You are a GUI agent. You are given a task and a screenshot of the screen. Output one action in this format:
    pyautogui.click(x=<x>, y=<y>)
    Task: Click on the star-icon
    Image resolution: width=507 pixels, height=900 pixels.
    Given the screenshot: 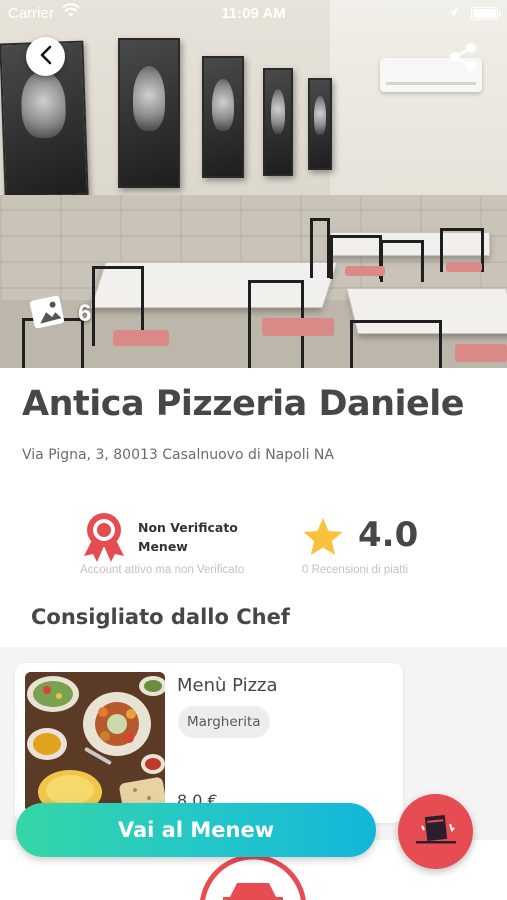 What is the action you would take?
    pyautogui.click(x=323, y=537)
    